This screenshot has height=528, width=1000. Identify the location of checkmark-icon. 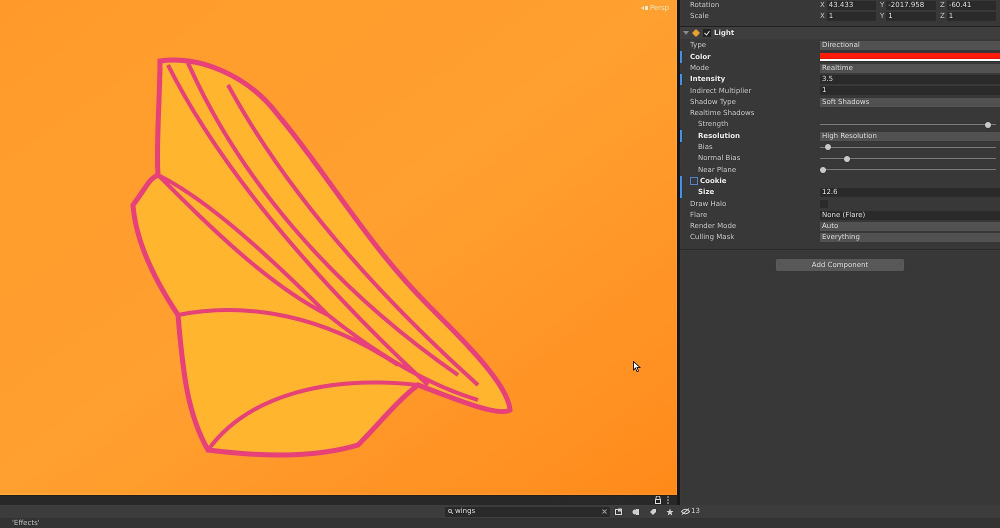
(707, 33).